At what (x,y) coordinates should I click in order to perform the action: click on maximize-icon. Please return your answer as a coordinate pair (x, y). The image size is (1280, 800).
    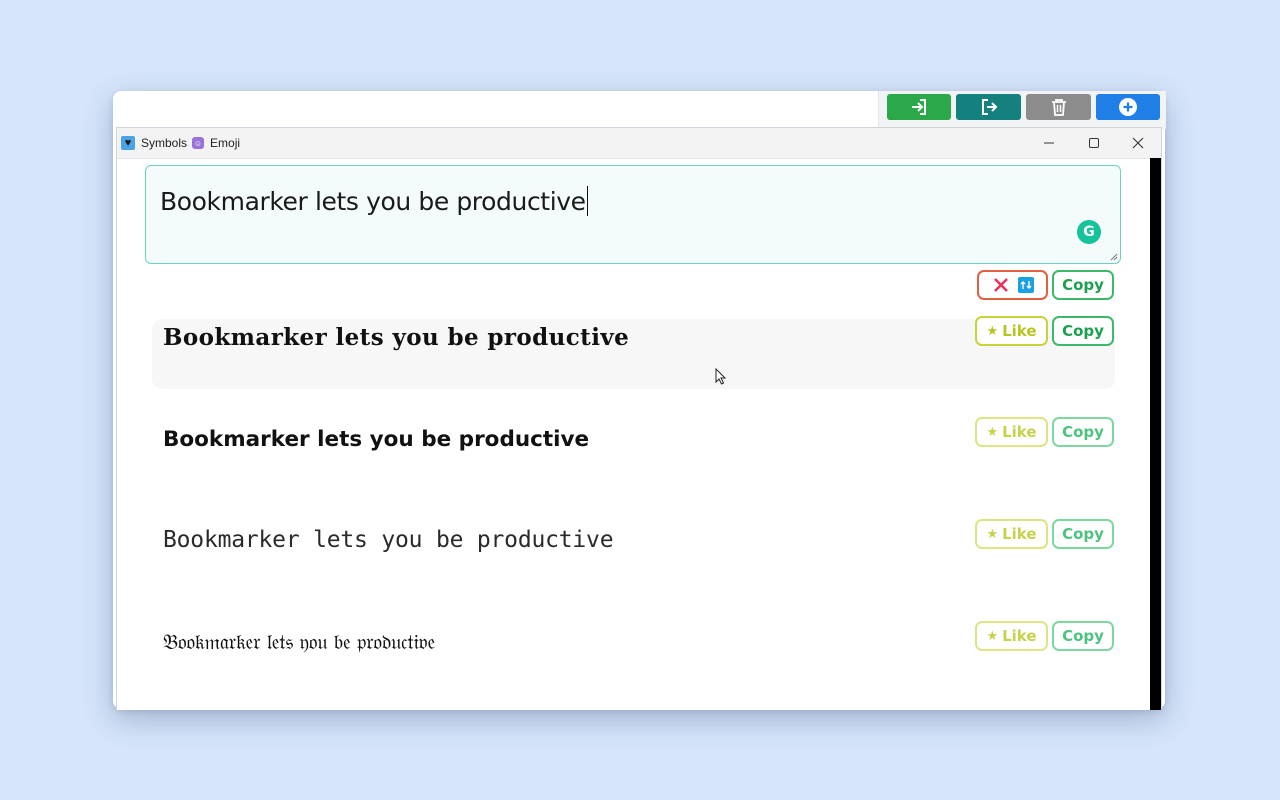
    Looking at the image, I should click on (1094, 143).